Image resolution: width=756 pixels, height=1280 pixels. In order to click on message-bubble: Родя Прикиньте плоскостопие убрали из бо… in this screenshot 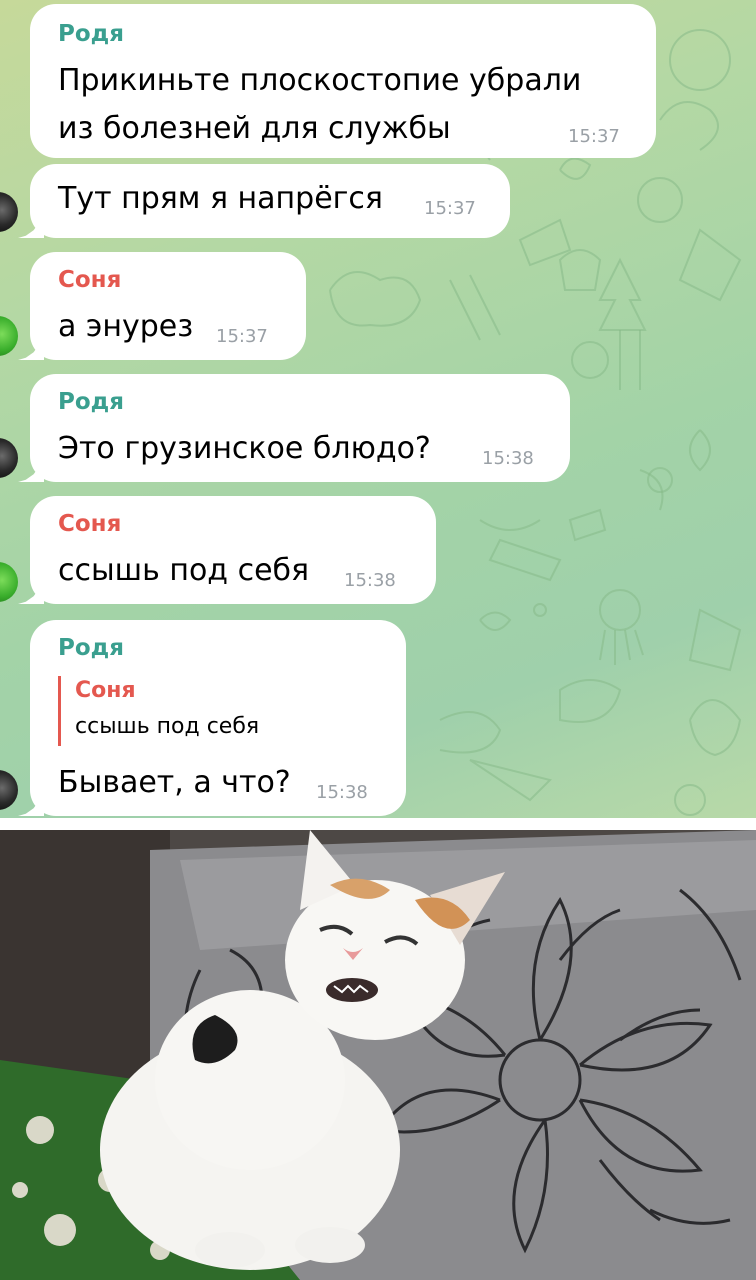, I will do `click(343, 81)`.